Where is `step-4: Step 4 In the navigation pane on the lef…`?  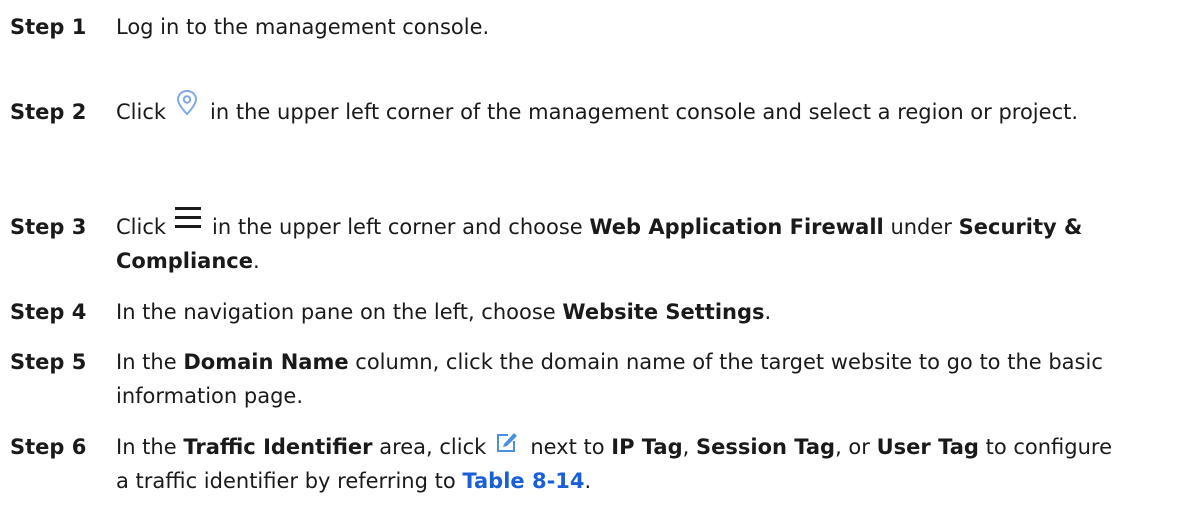
step-4: Step 4 In the navigation pane on the lef… is located at coordinates (563, 312).